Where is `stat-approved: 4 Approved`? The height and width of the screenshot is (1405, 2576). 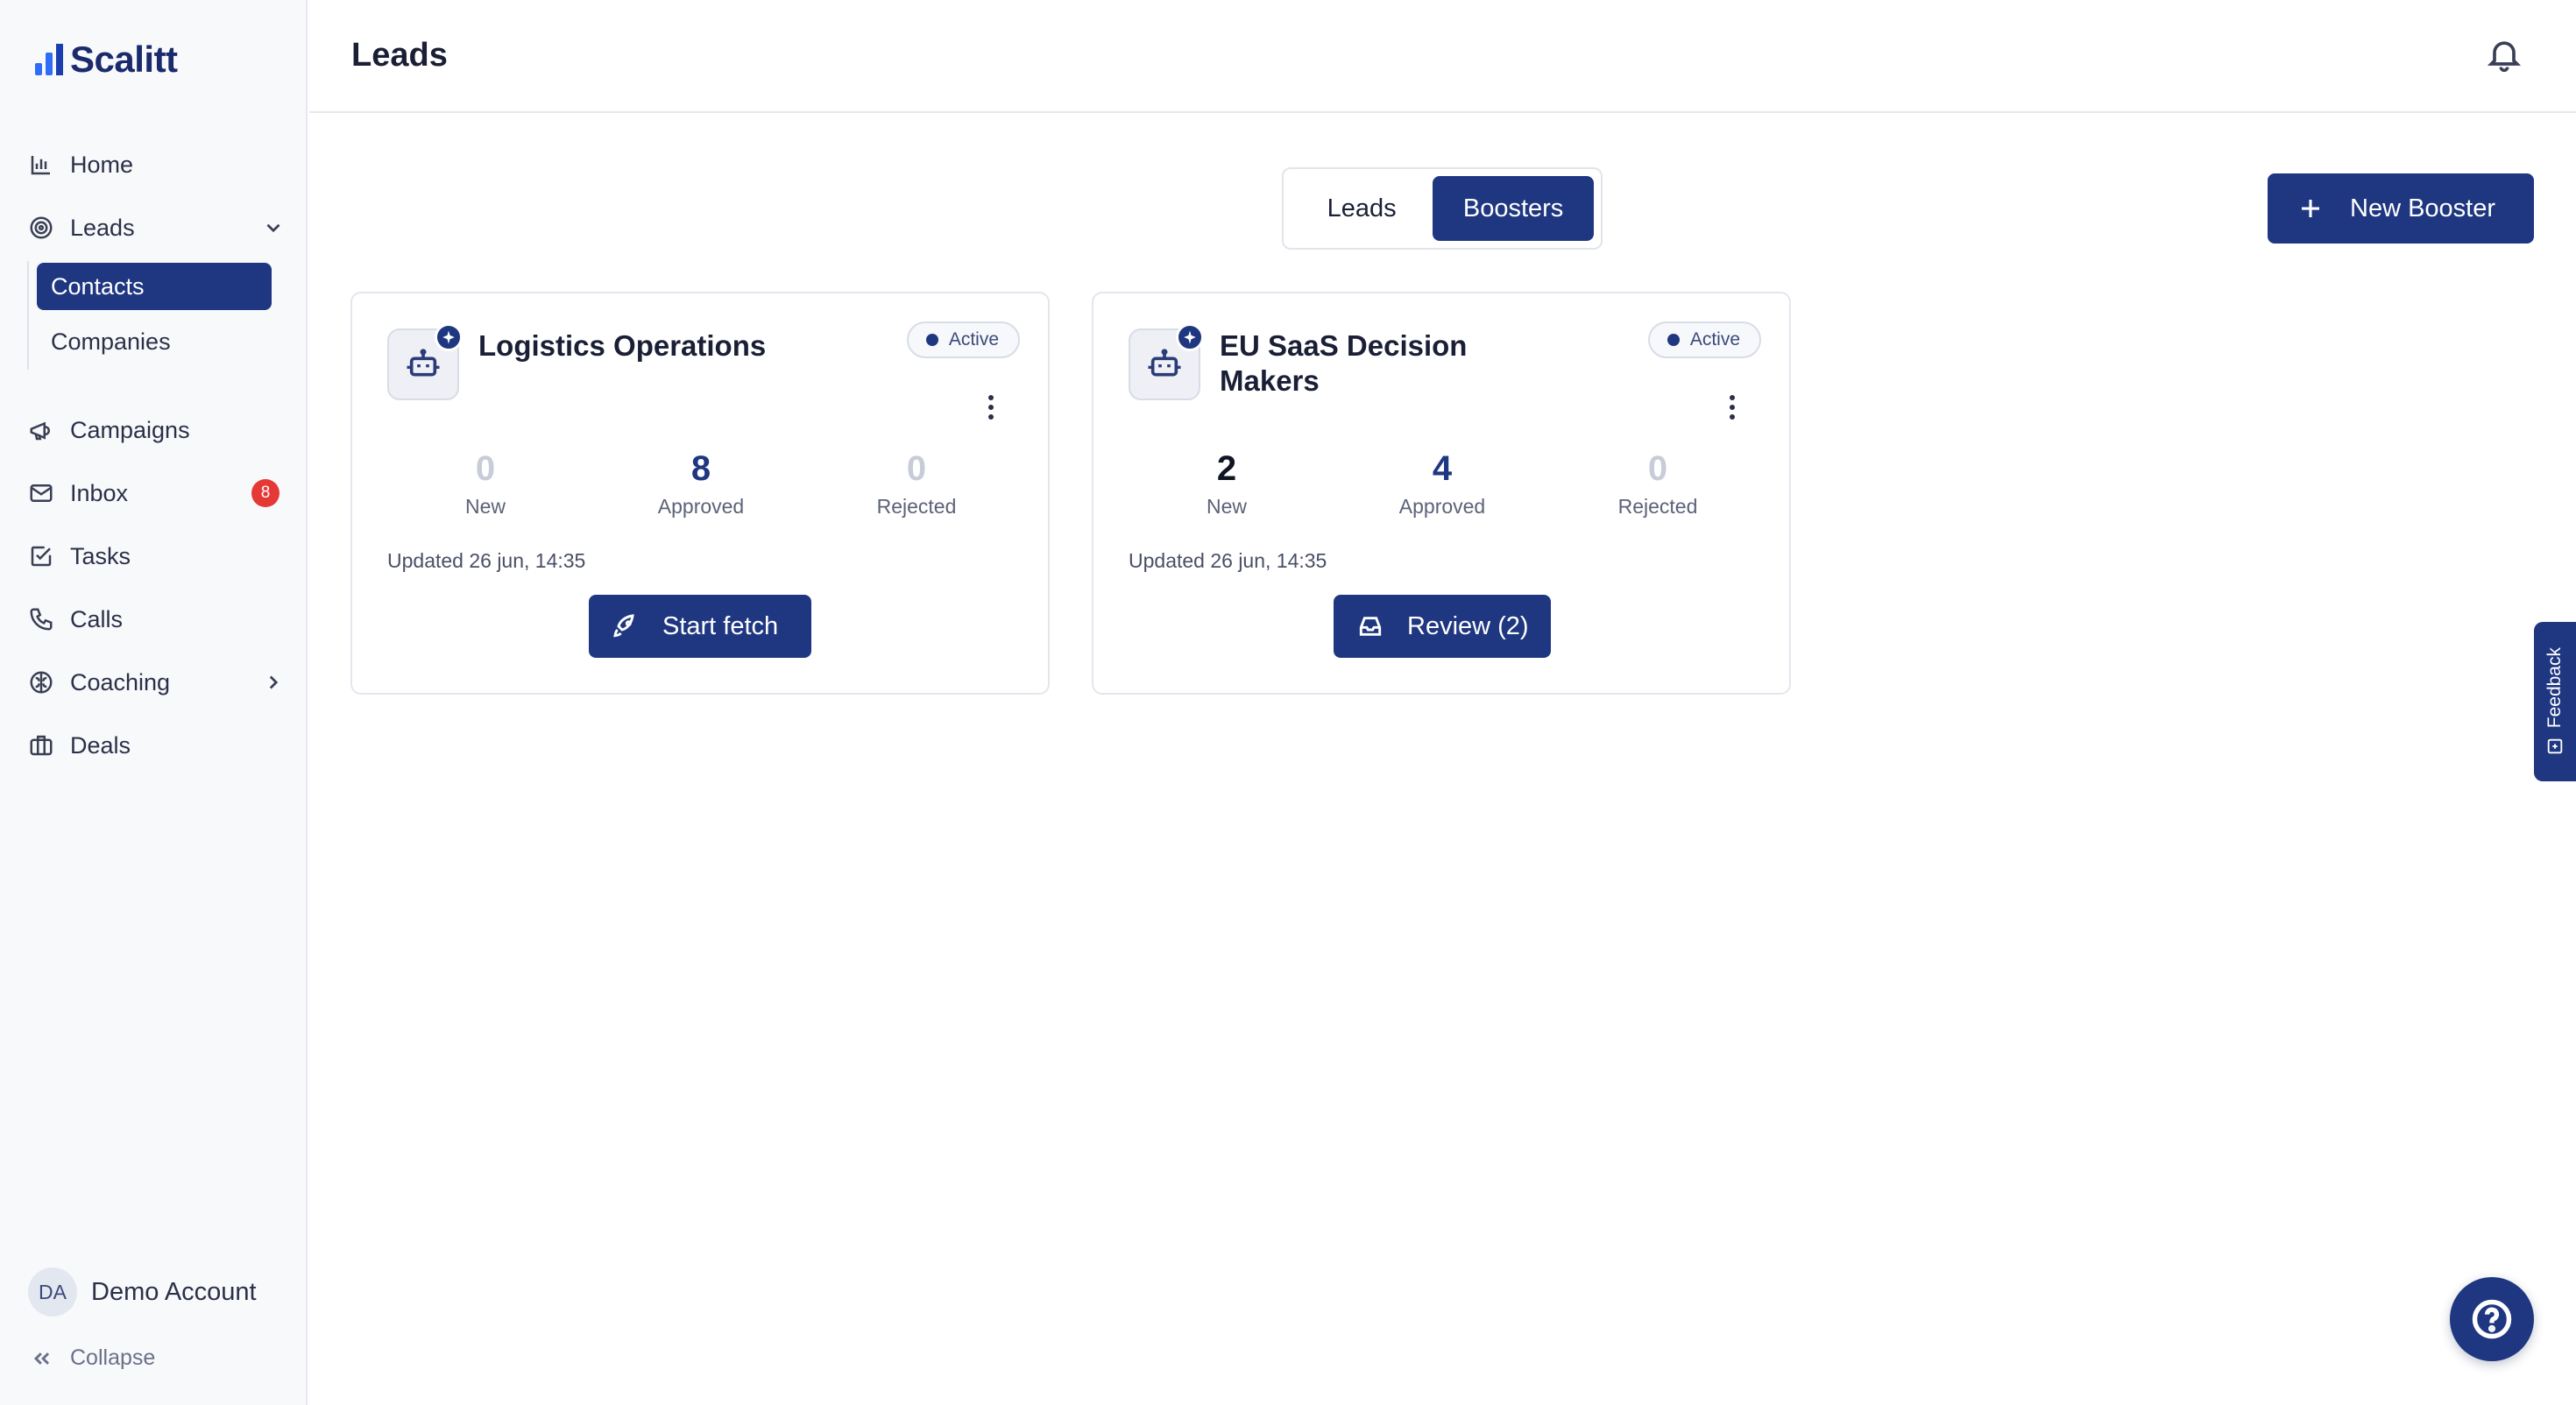 stat-approved: 4 Approved is located at coordinates (1442, 483).